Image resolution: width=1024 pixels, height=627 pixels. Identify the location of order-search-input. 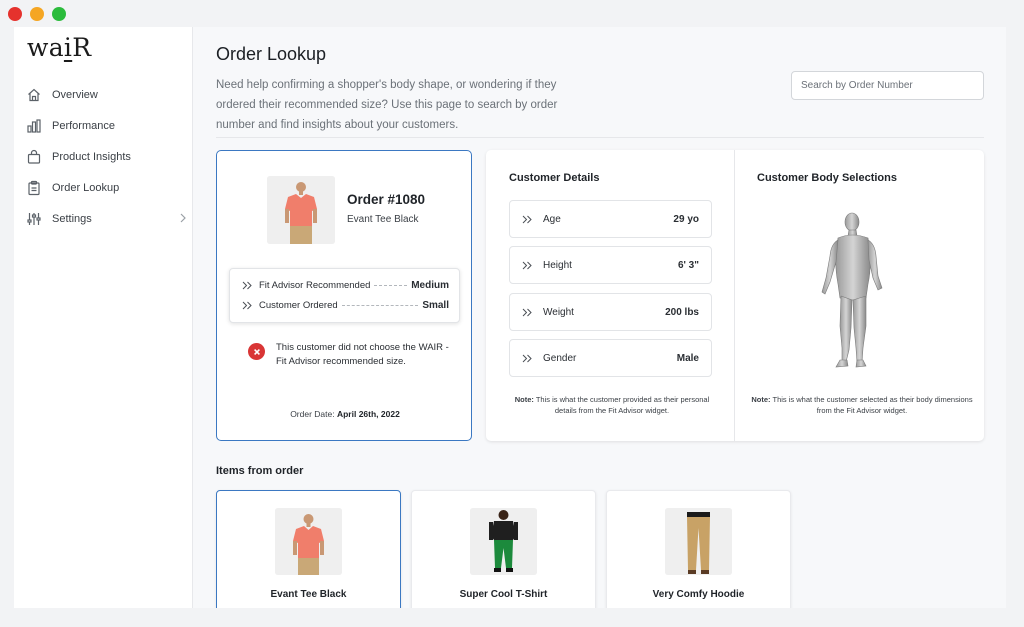
(887, 85).